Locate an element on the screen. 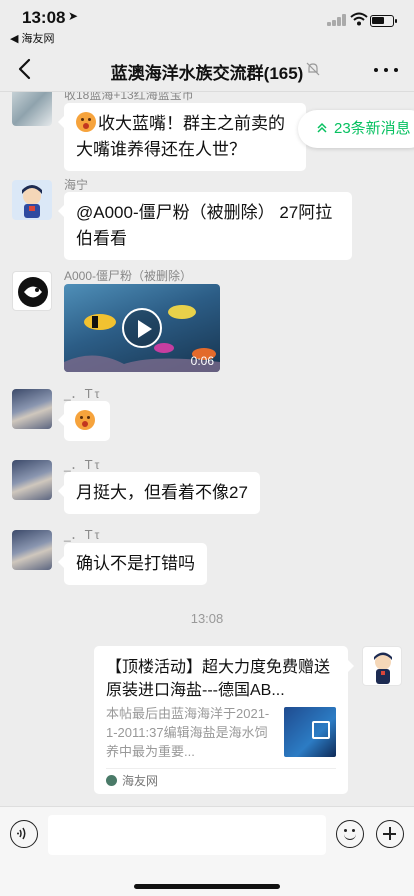 This screenshot has height=896, width=414. link-card-thumbnail is located at coordinates (310, 732).